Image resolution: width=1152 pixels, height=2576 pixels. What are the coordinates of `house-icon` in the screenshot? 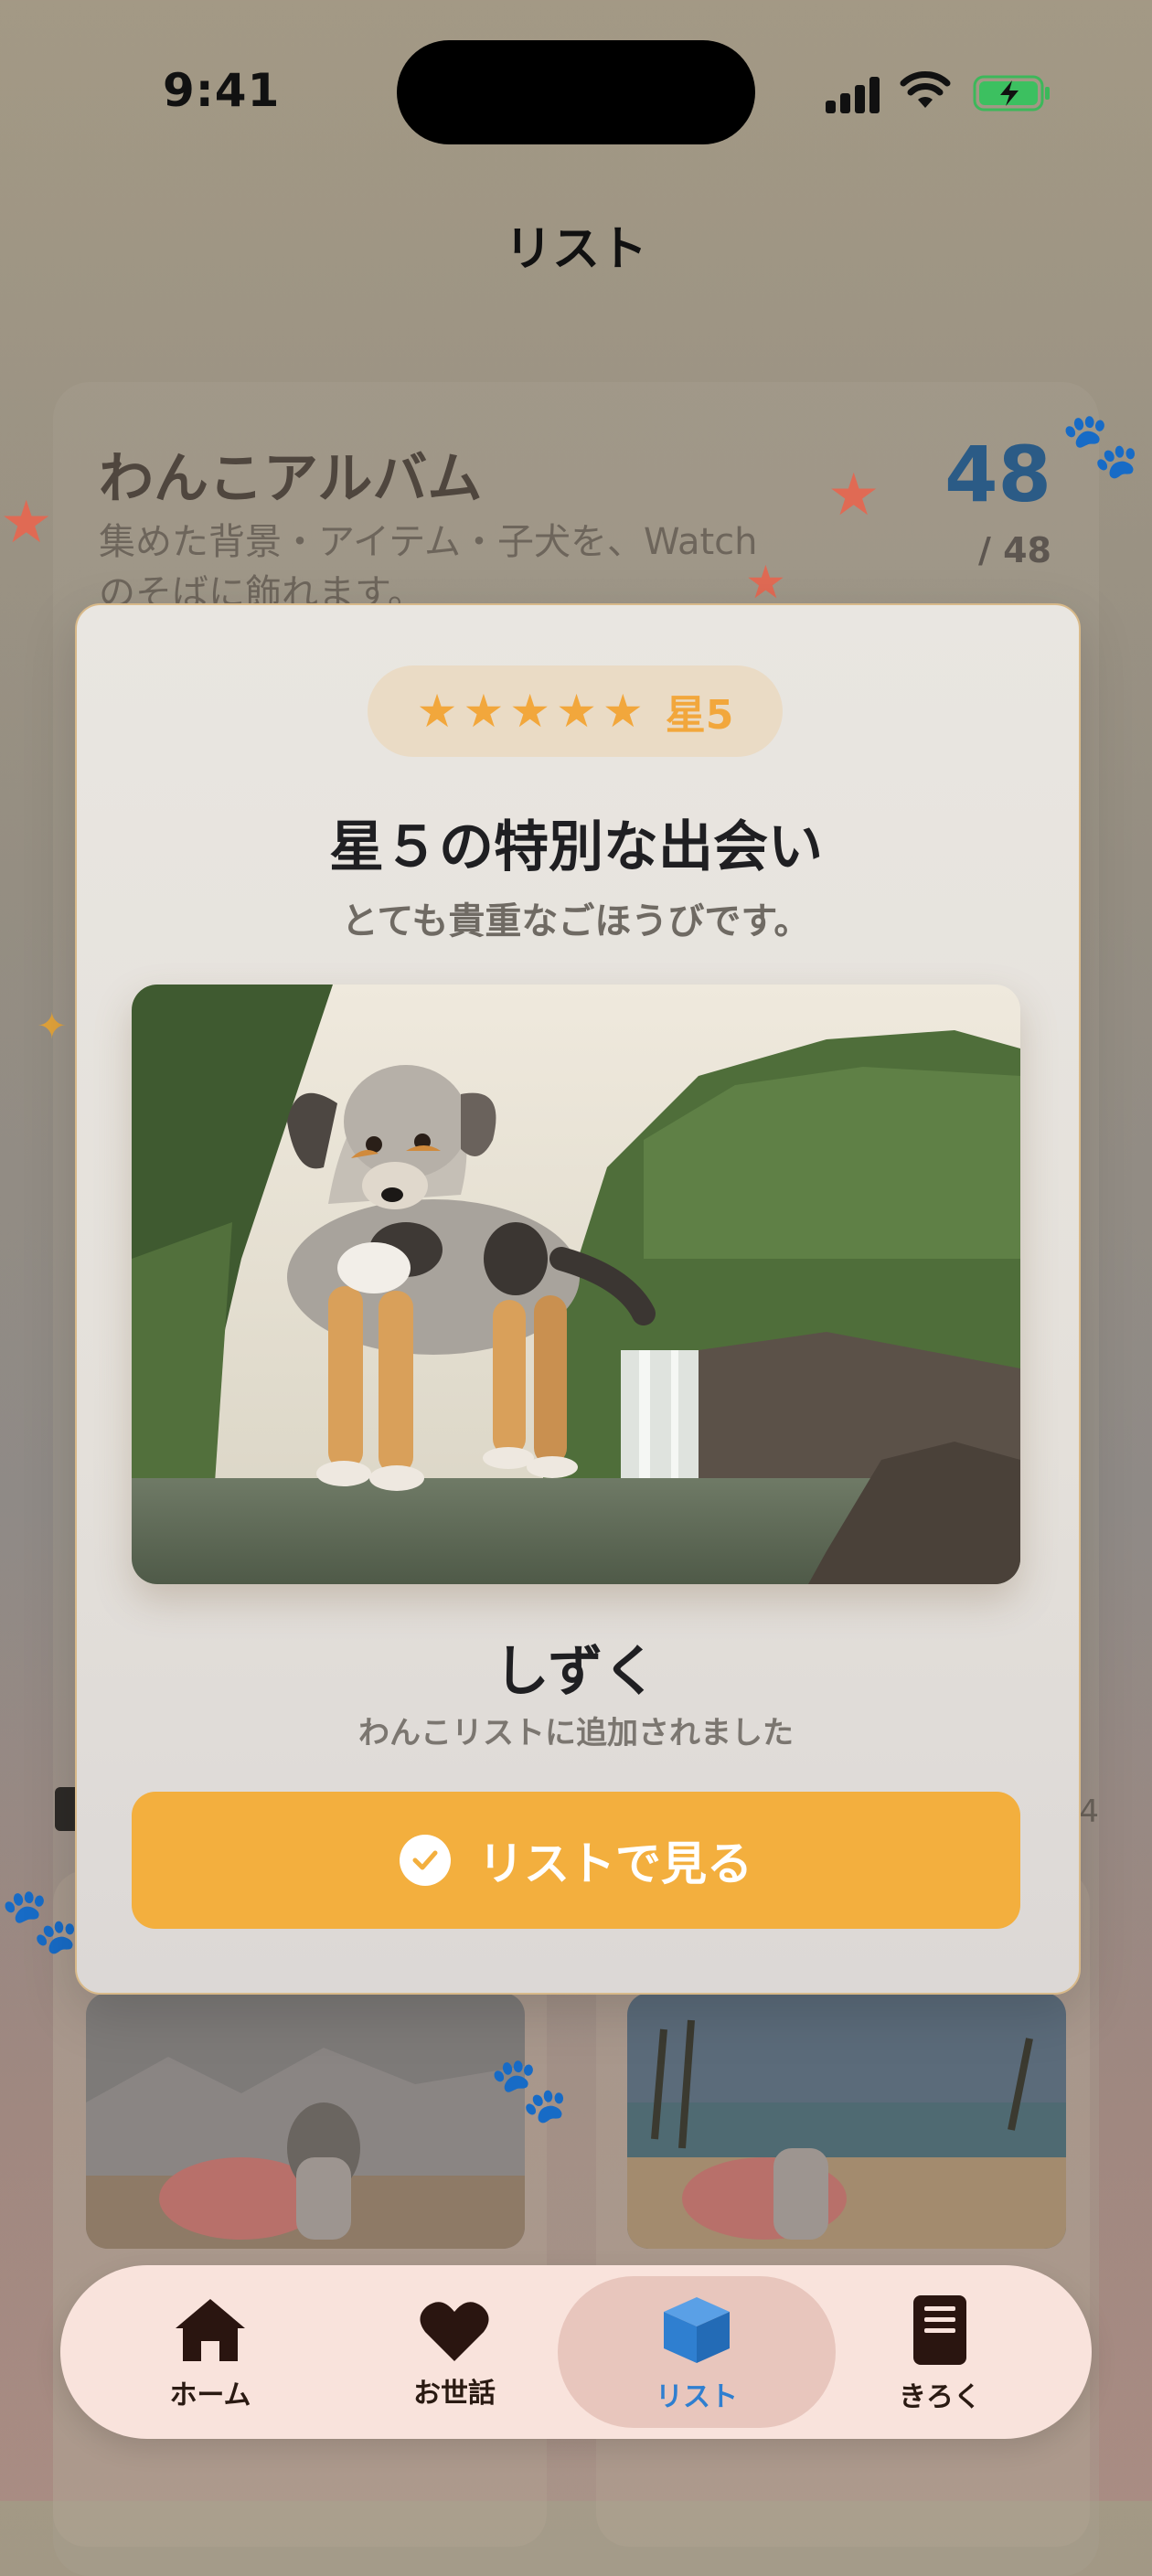 It's located at (210, 2330).